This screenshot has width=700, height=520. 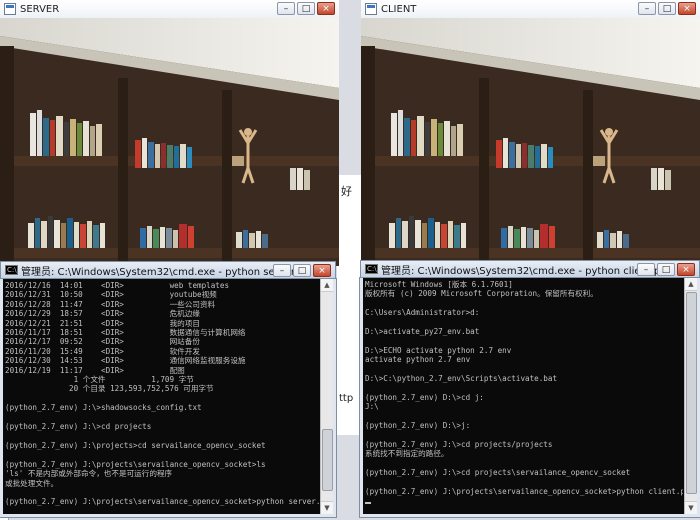 What do you see at coordinates (95, 370) in the screenshot?
I see `console-line: 2016/12/19 11:17 <DIR> 配图` at bounding box center [95, 370].